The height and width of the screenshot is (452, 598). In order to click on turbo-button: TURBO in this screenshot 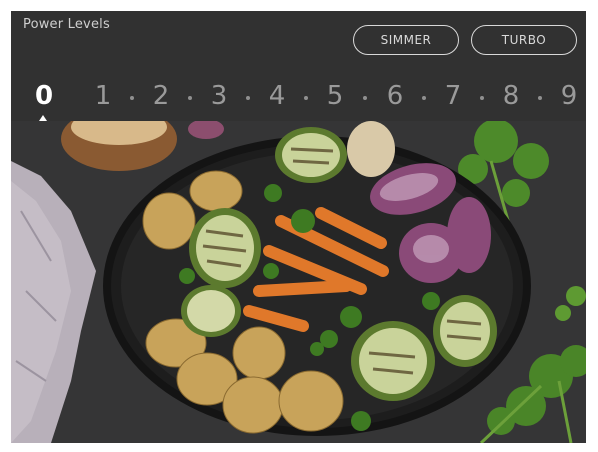, I will do `click(524, 40)`.